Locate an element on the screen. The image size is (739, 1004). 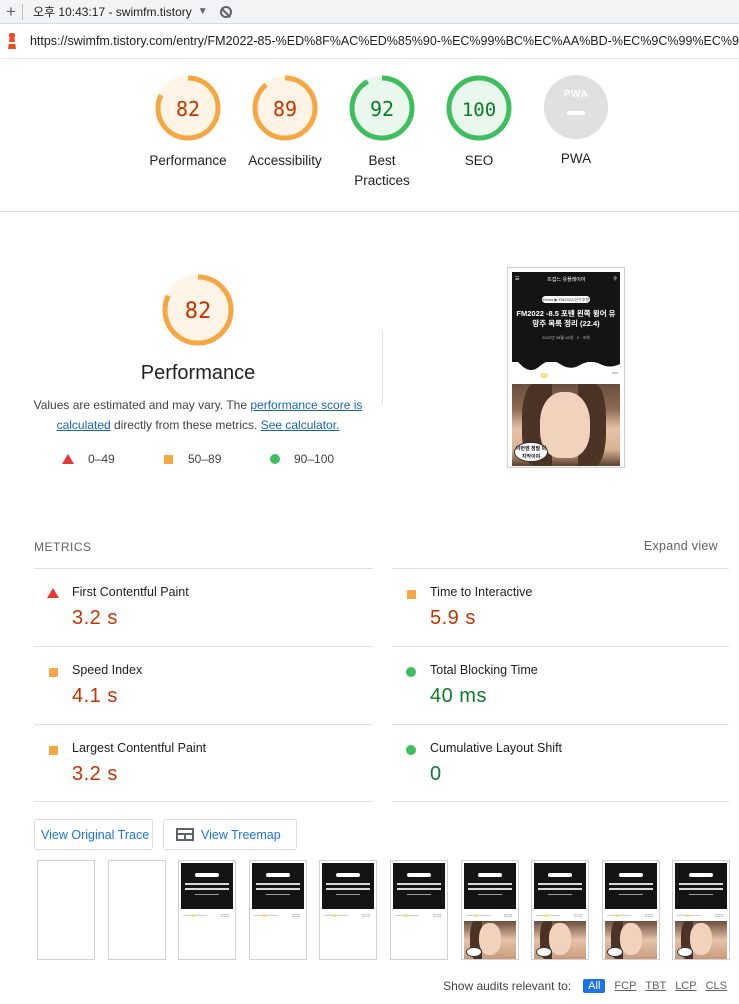
gauge-best-practices: 92 Best Practices is located at coordinates (382, 133).